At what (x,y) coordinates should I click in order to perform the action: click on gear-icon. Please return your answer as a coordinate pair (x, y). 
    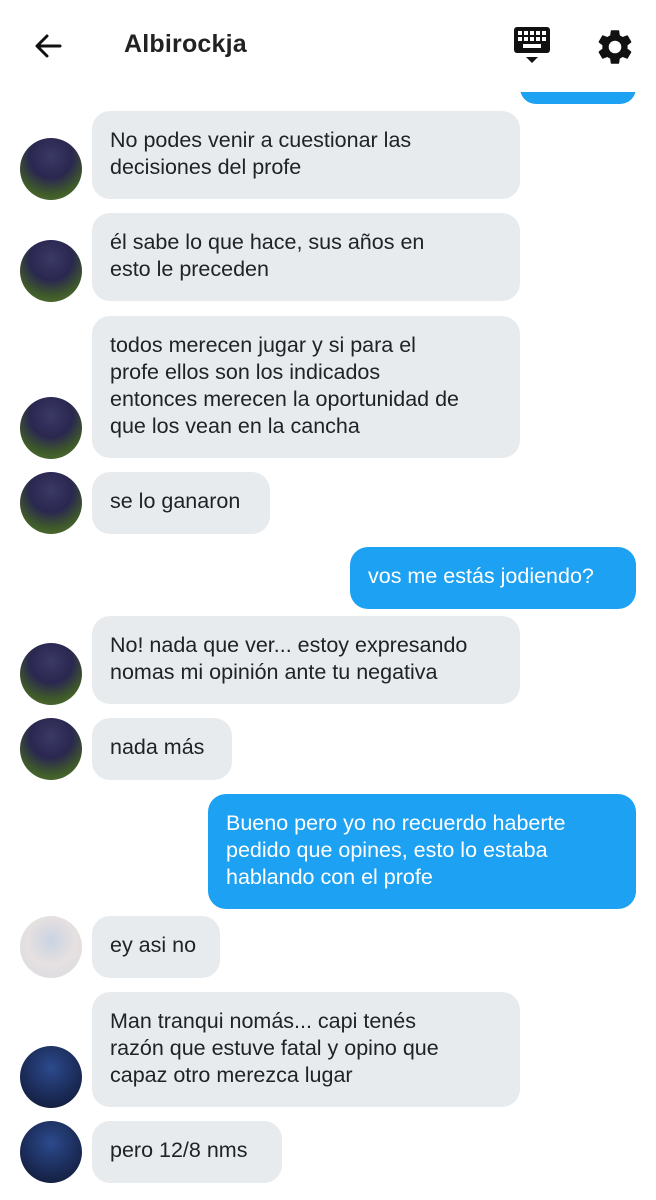
    Looking at the image, I should click on (615, 47).